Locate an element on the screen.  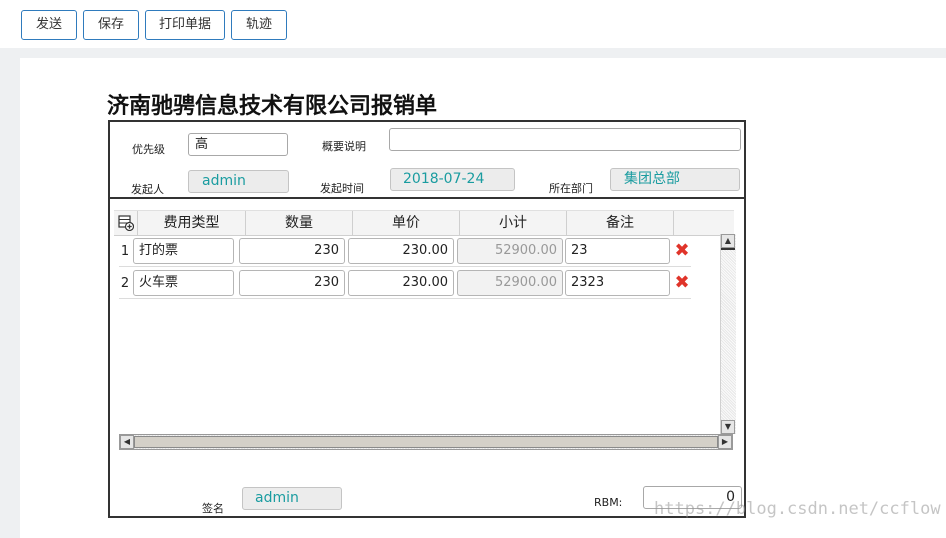
column-header-note: 备注 is located at coordinates (620, 223).